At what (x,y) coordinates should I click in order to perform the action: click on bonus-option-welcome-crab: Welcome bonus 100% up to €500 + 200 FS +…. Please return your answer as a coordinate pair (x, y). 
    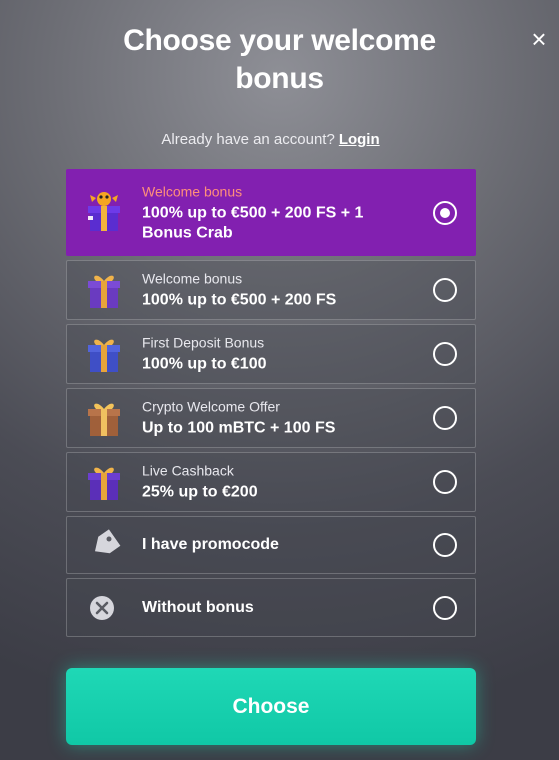
    Looking at the image, I should click on (271, 212).